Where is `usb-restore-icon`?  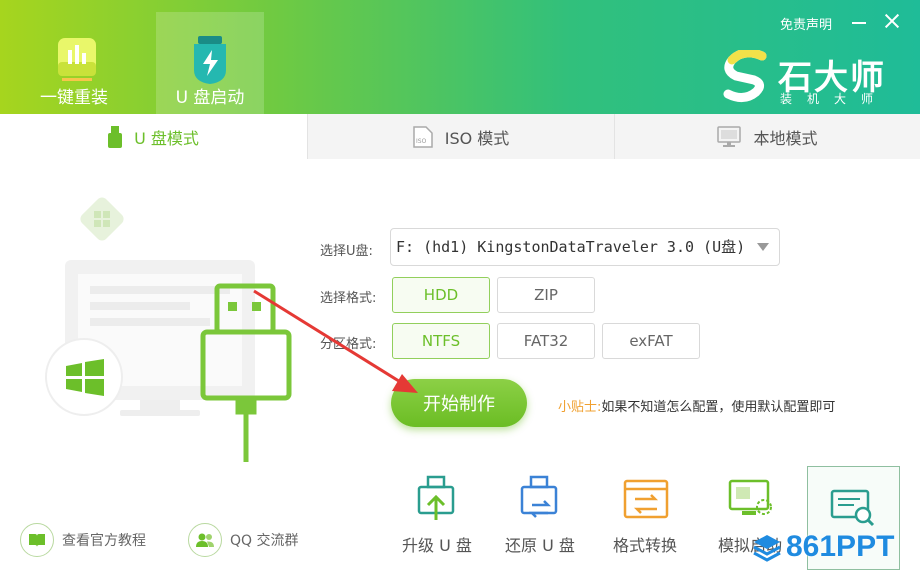
usb-restore-icon is located at coordinates (539, 496).